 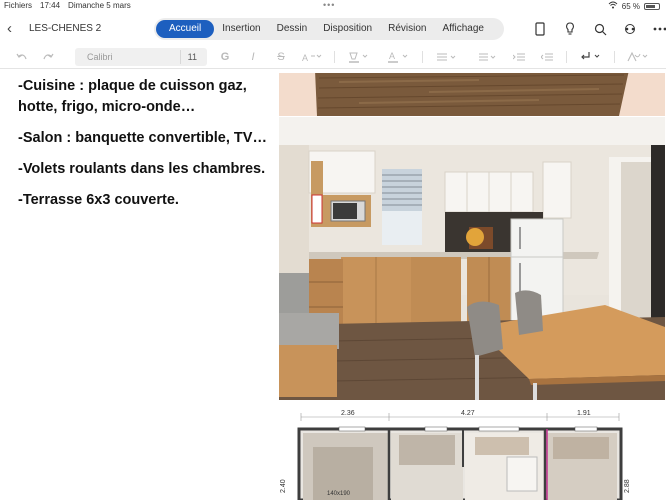 What do you see at coordinates (99, 5) in the screenshot?
I see `status-date: Dimanche 5 mars` at bounding box center [99, 5].